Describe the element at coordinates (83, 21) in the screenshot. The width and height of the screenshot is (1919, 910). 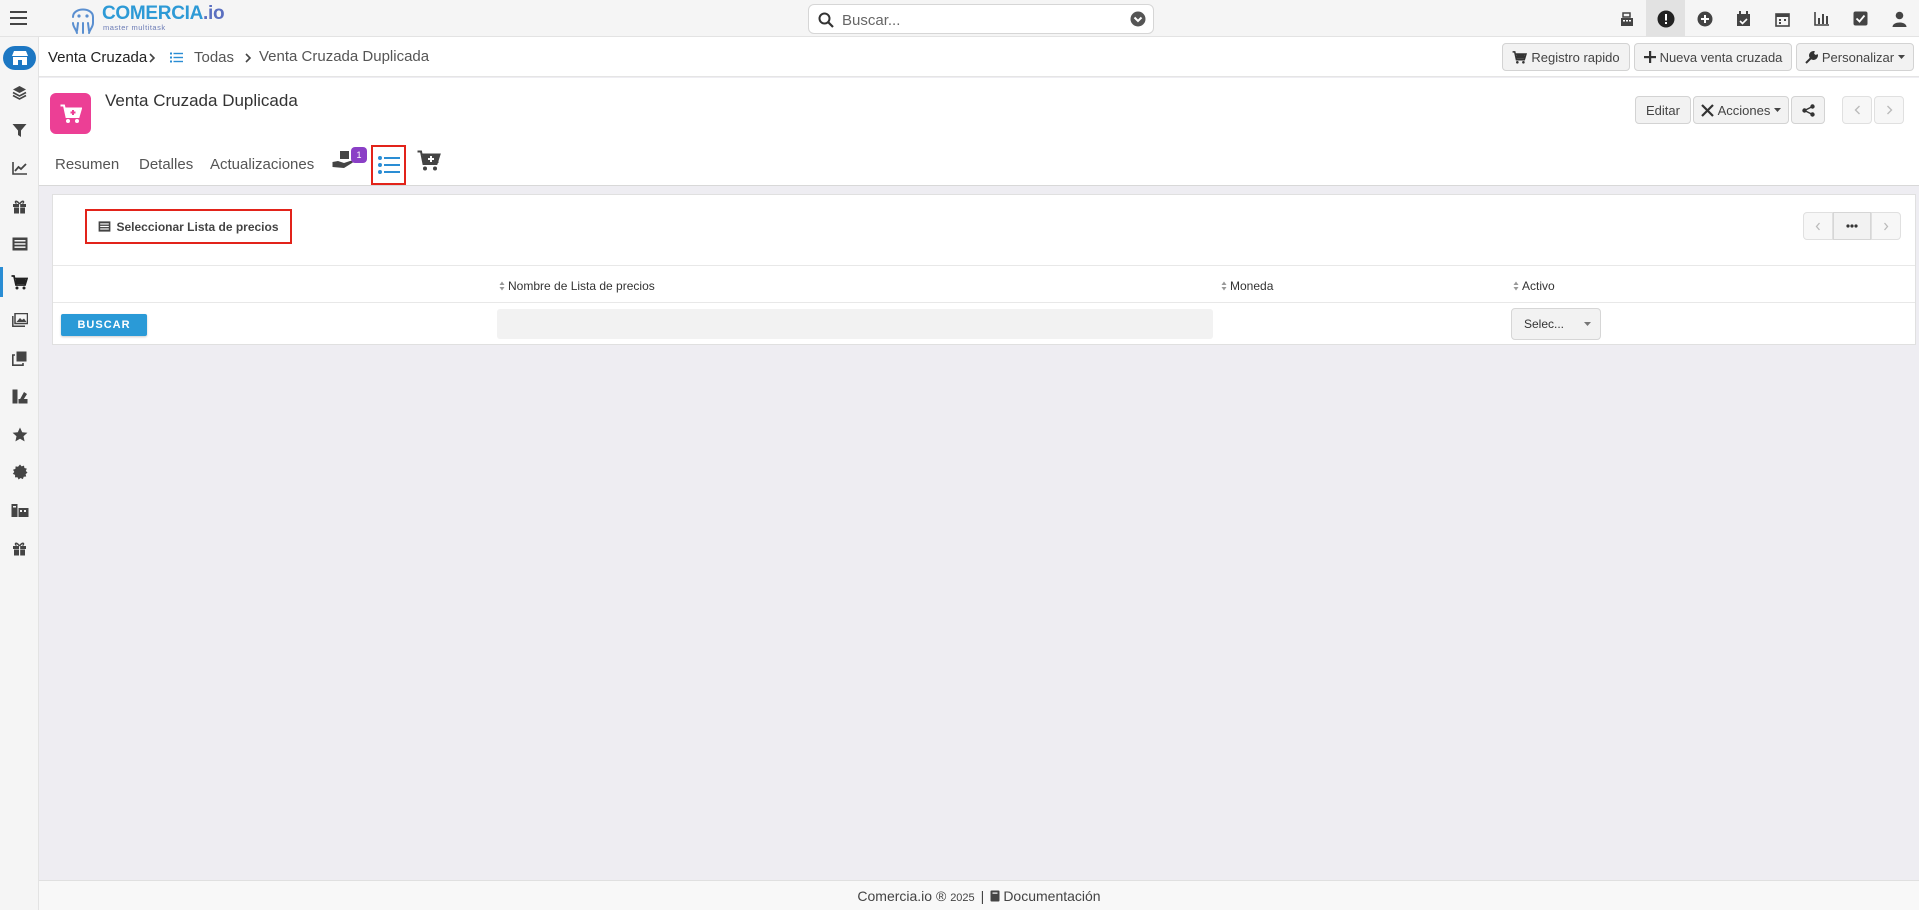
I see `octopus-logo-icon` at that location.